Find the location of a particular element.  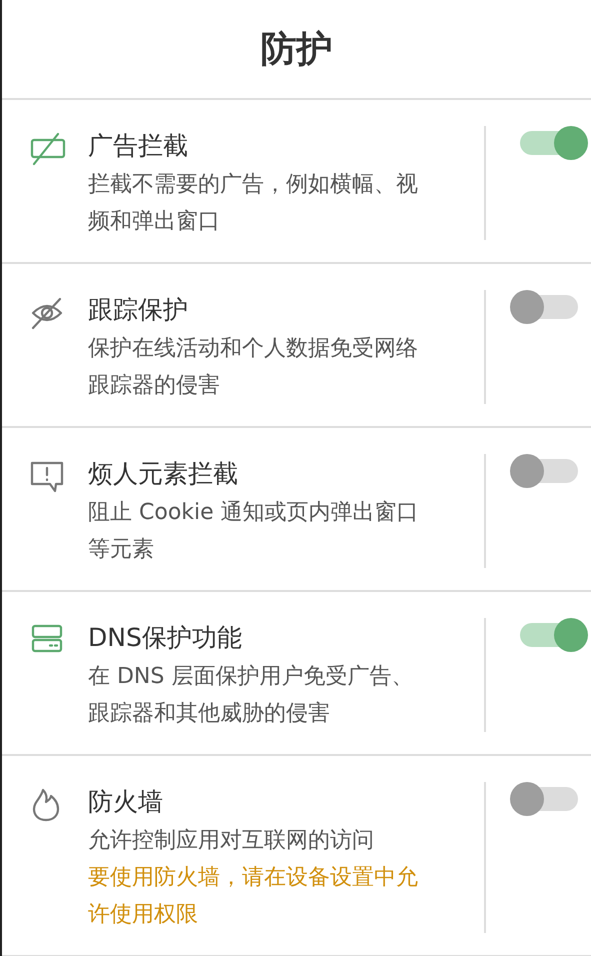

feature-description: 拦截不需要的广告，例如横幅、视频和弹出窗口 is located at coordinates (253, 203).